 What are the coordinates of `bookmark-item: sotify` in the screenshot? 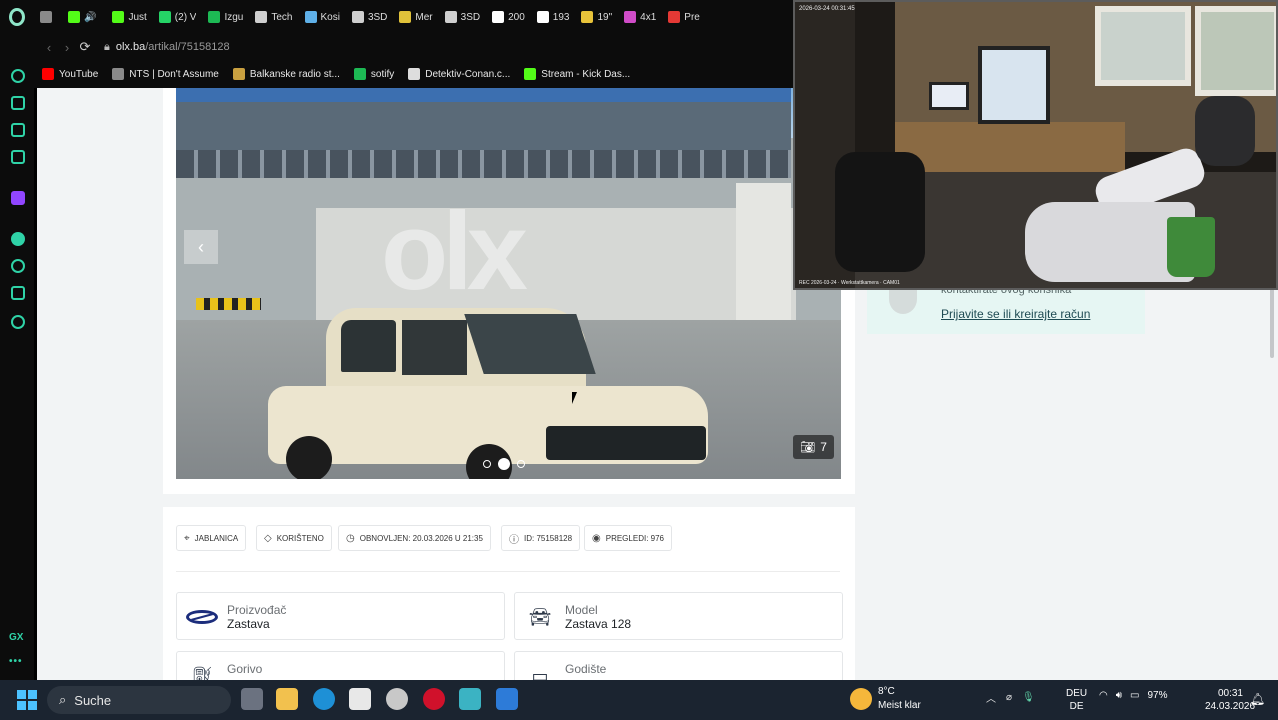 It's located at (374, 74).